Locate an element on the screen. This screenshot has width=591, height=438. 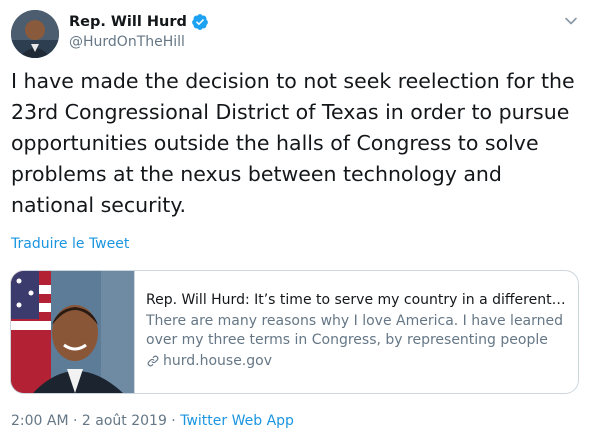
verified-icon is located at coordinates (200, 22).